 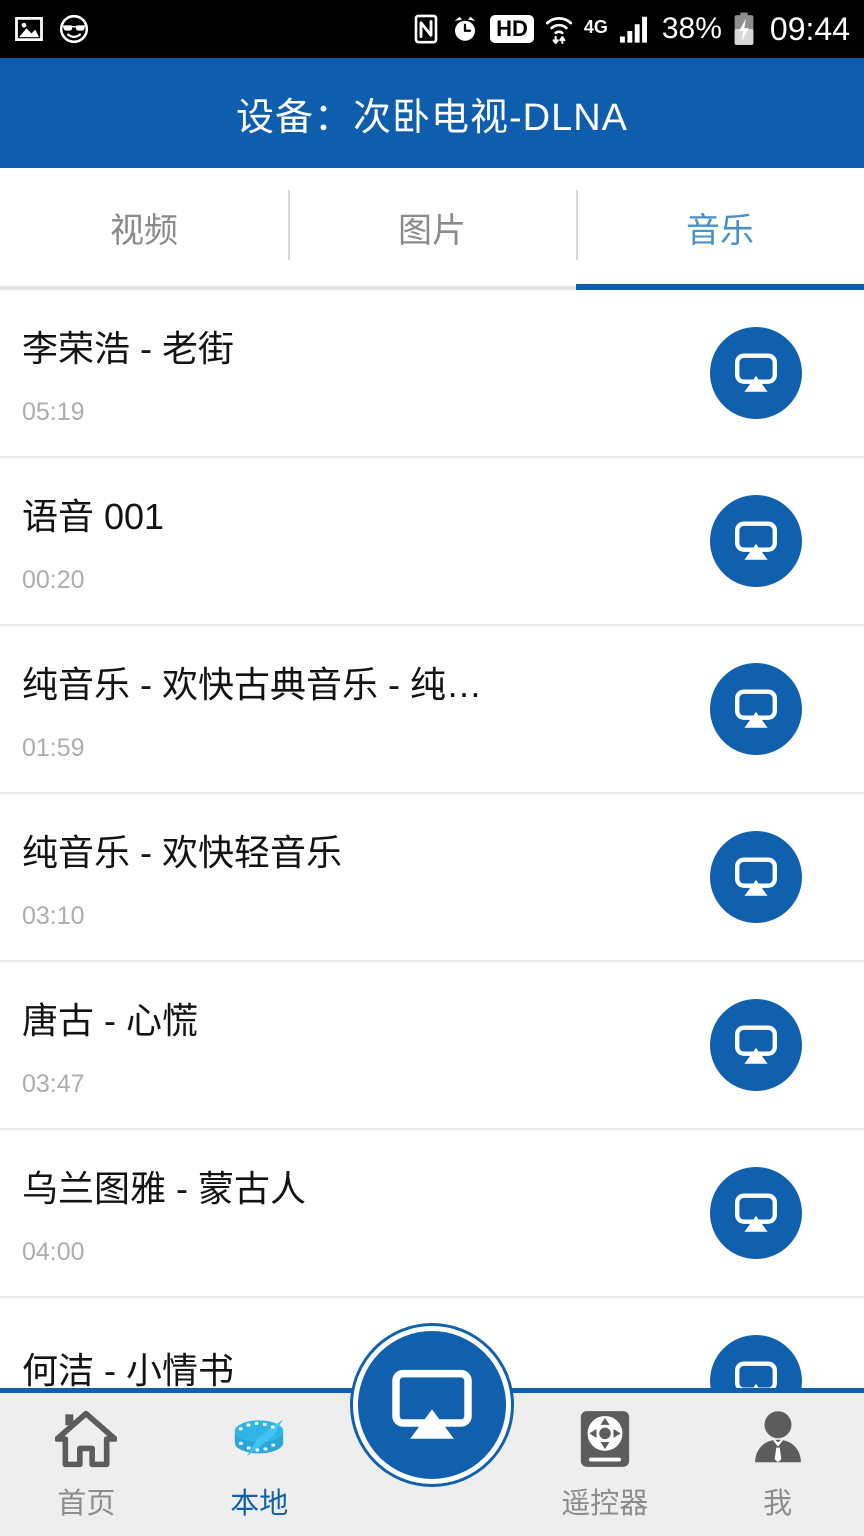 I want to click on song-meta: 语音 001 00:20, so click(x=366, y=541).